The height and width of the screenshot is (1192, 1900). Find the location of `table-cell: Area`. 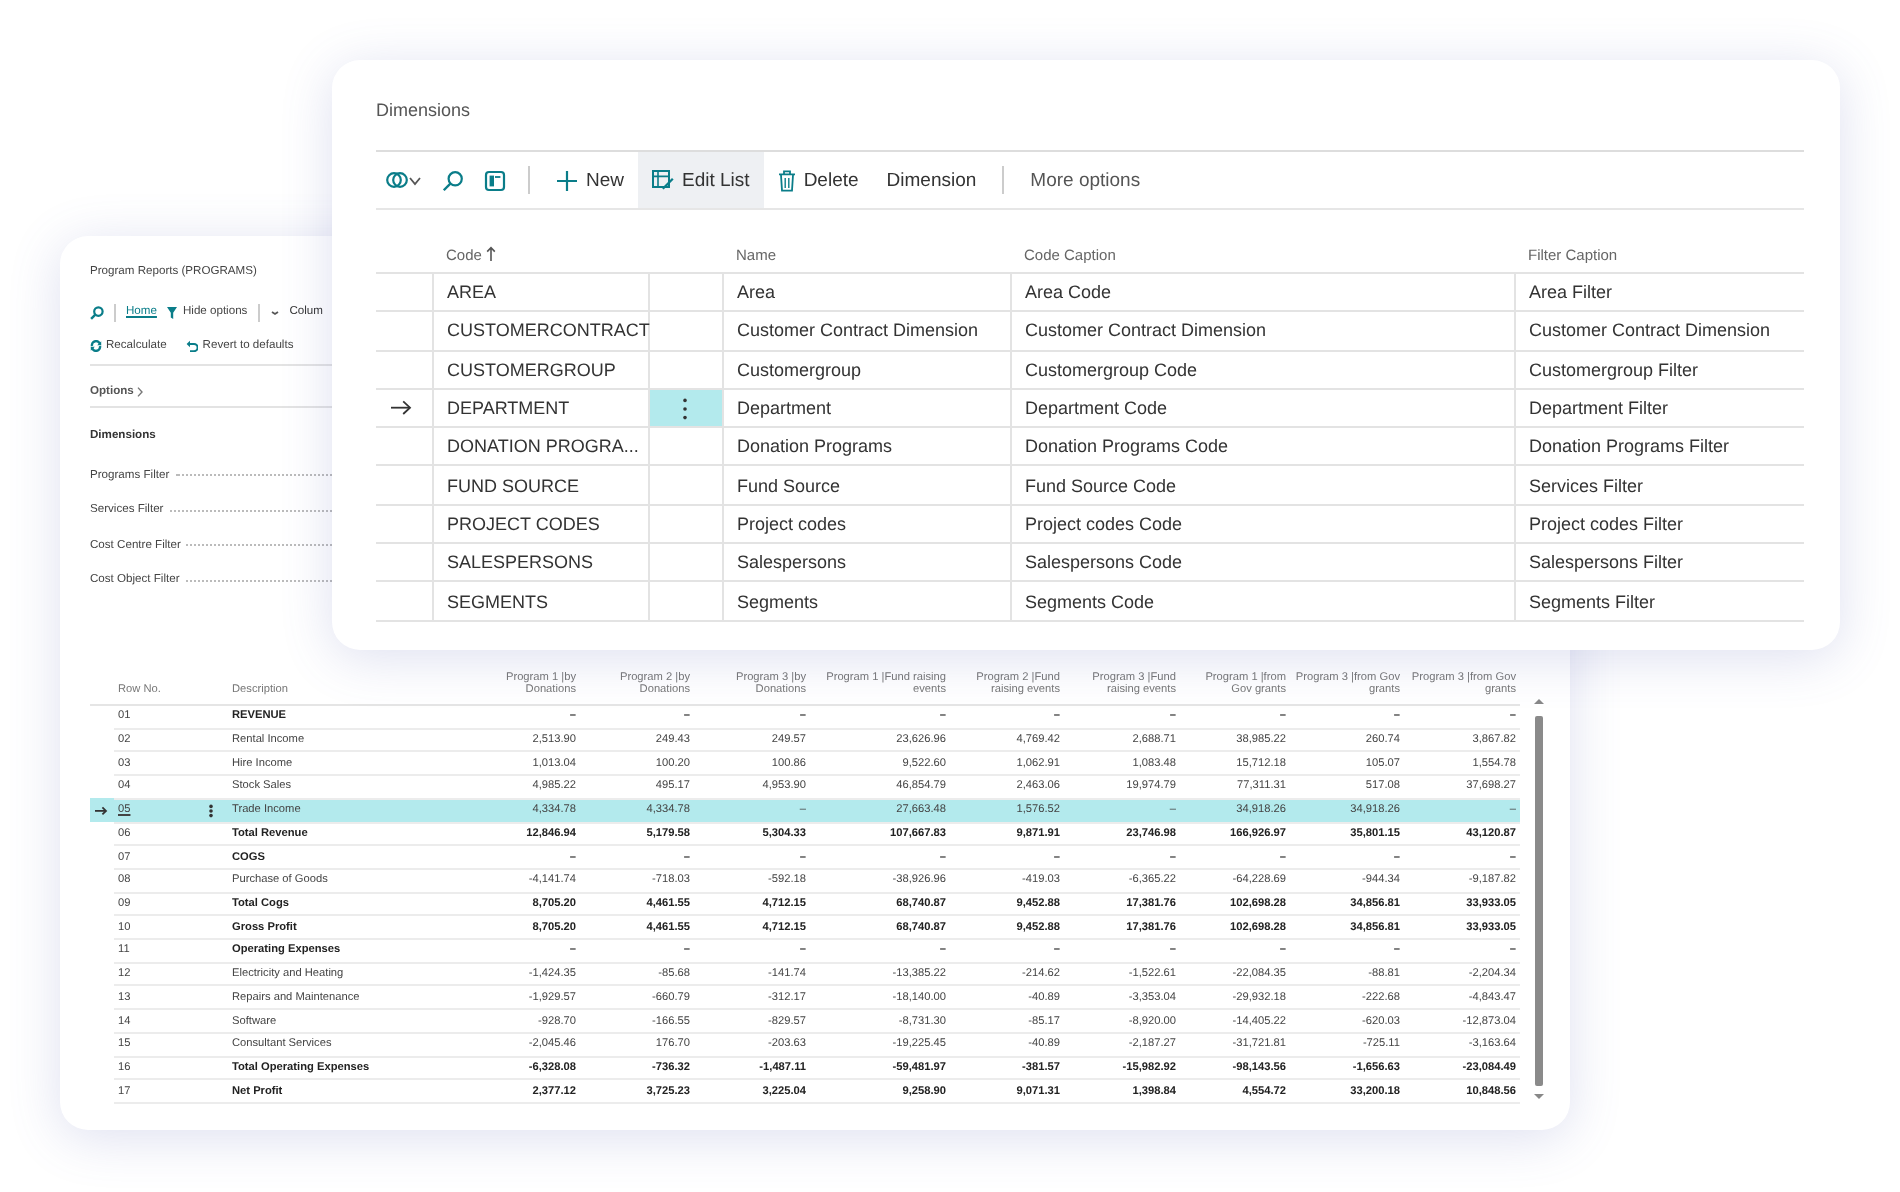

table-cell: Area is located at coordinates (866, 292).